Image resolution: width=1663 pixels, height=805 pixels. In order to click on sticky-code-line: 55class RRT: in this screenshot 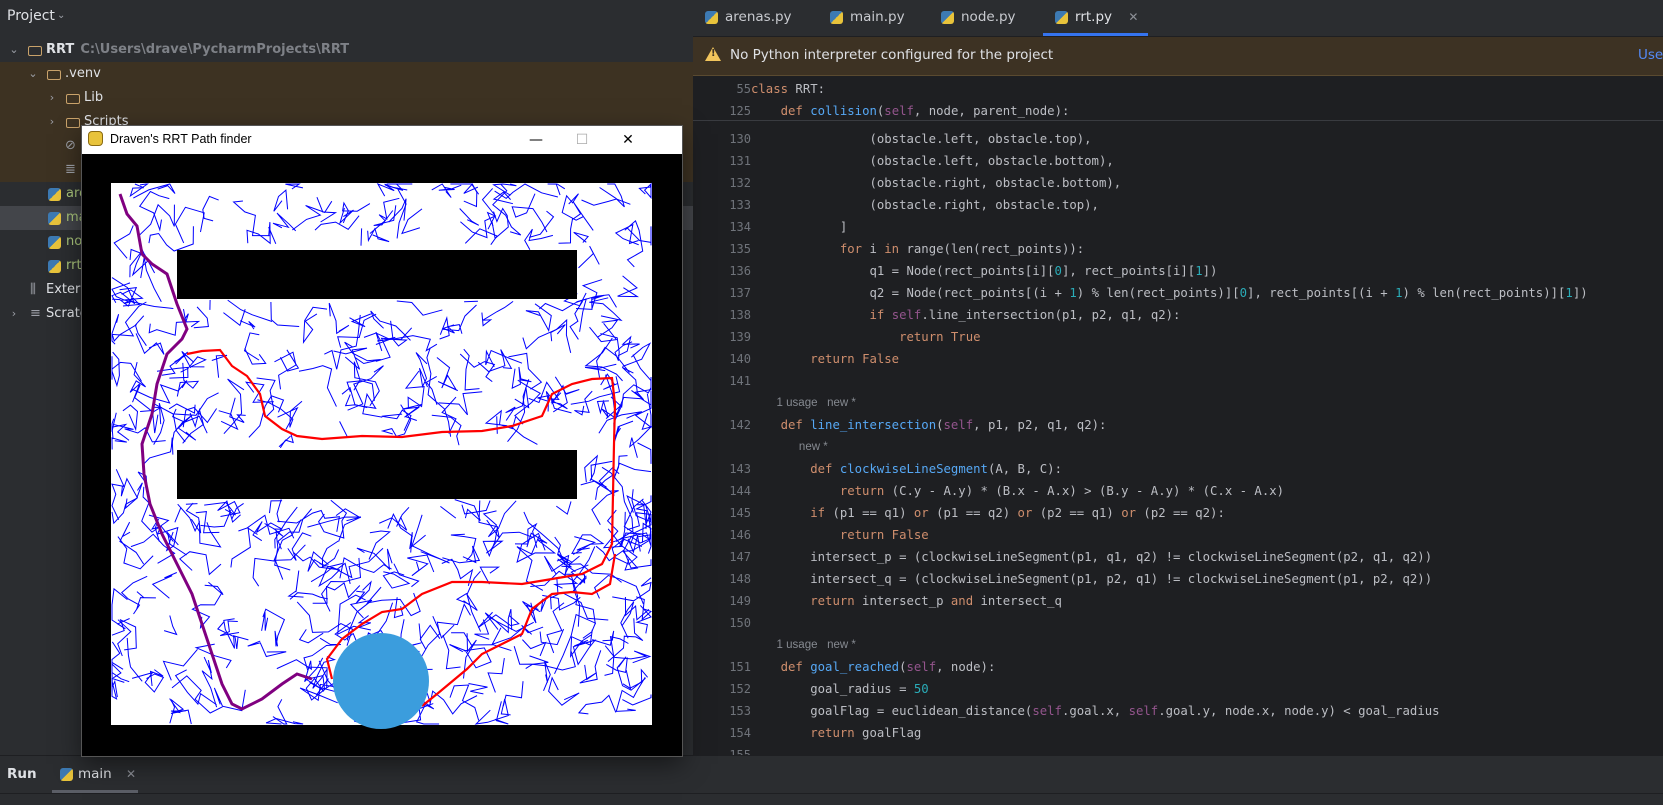, I will do `click(1178, 89)`.